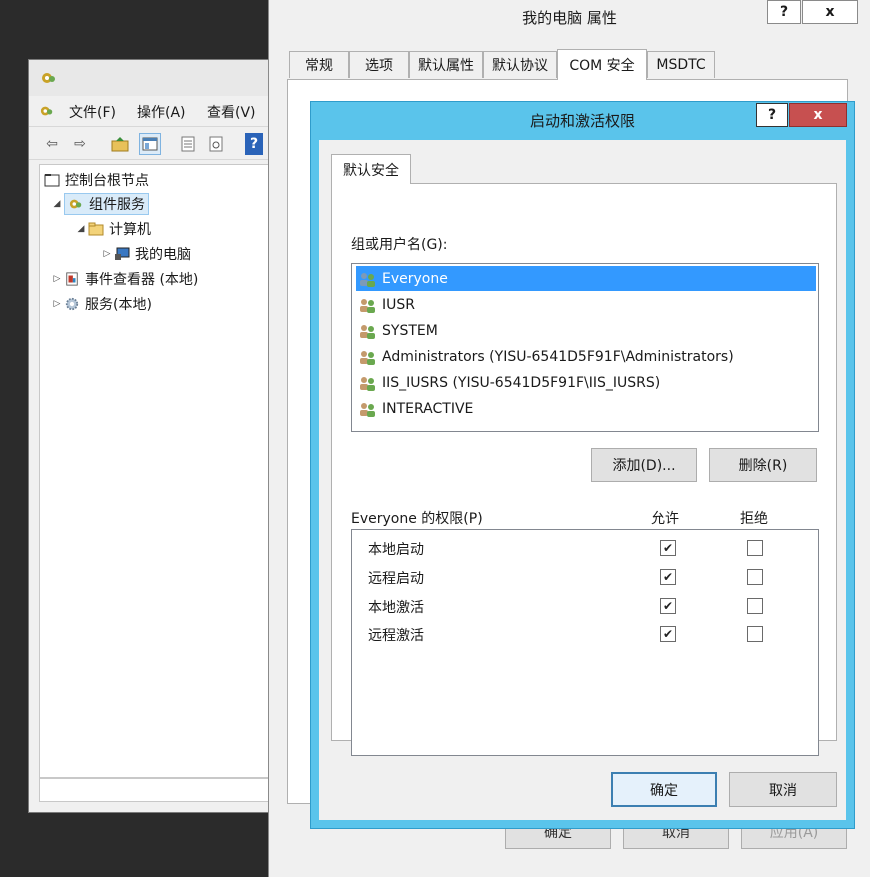 Image resolution: width=870 pixels, height=877 pixels. I want to click on deny-header: 拒绝, so click(754, 519).